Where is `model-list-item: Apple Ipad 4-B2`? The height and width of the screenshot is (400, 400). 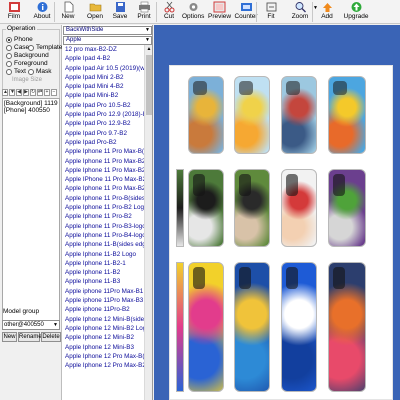
model-list-item: Apple Ipad 4-B2 is located at coordinates (103, 58).